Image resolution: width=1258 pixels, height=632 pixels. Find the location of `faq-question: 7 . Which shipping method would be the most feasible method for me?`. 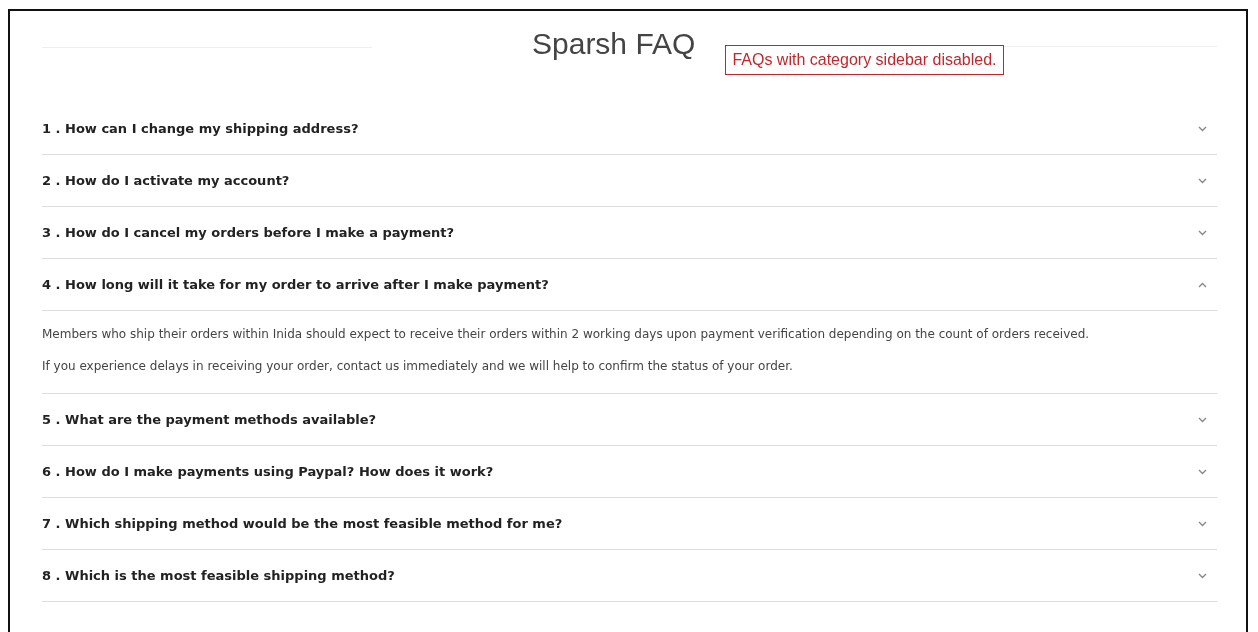

faq-question: 7 . Which shipping method would be the most feasible method for me? is located at coordinates (629, 523).